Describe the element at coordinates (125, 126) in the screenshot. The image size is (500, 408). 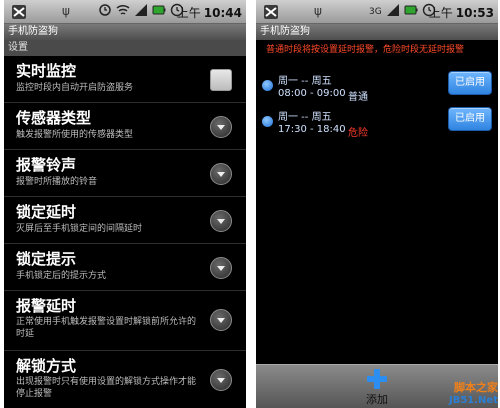
I see `pref-sensor-type: 传感器类型 触发报警所使用的传感器类型` at that location.